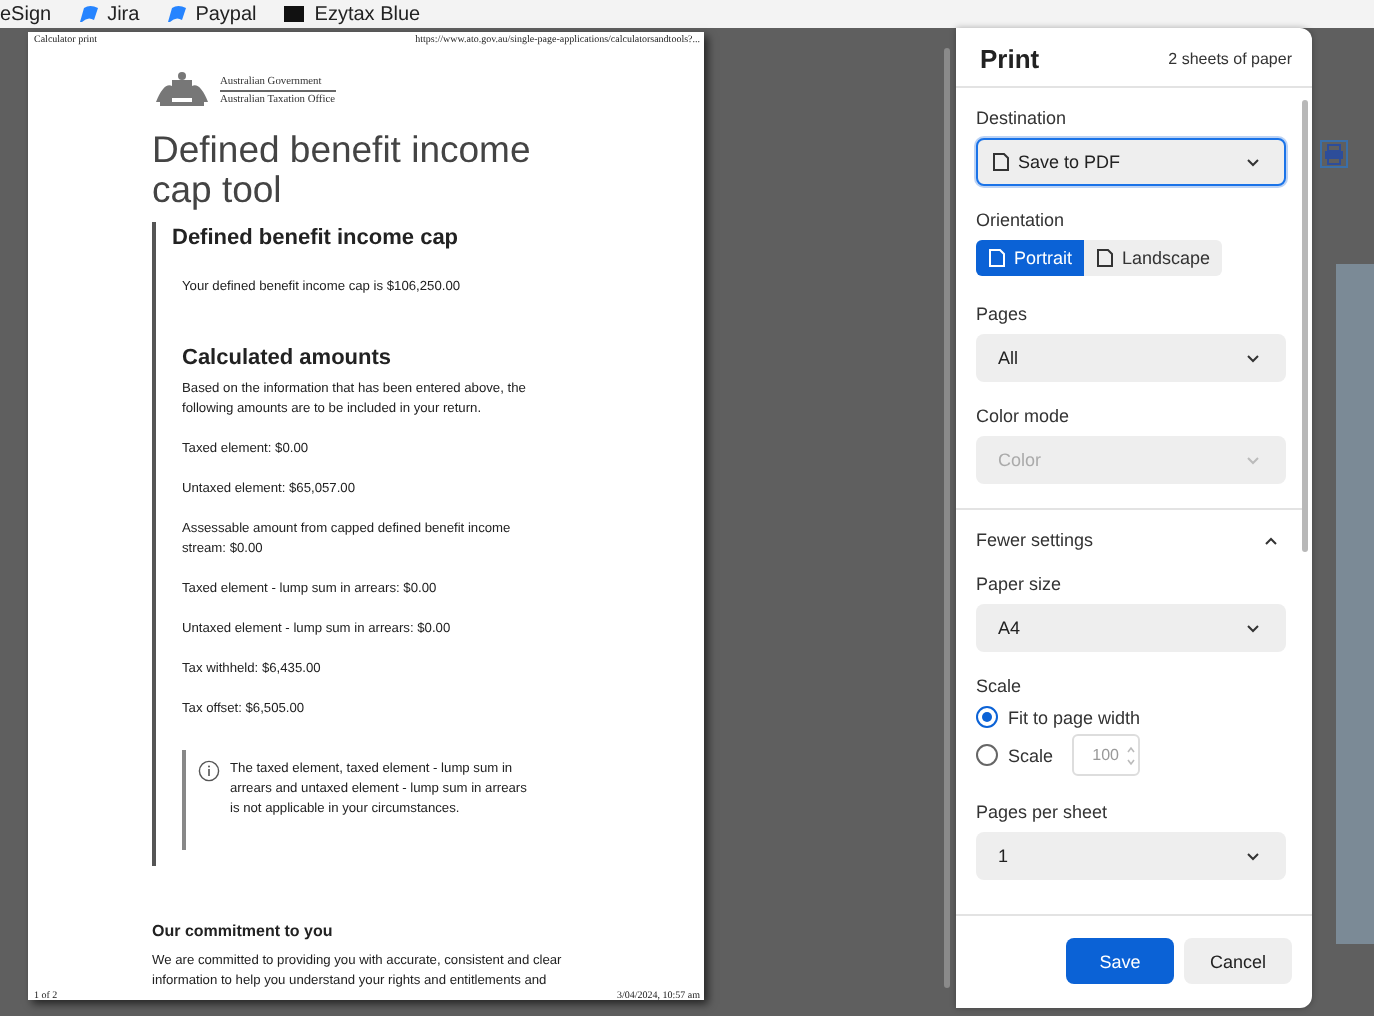  Describe the element at coordinates (1021, 220) in the screenshot. I see `field-label: Orientation` at that location.